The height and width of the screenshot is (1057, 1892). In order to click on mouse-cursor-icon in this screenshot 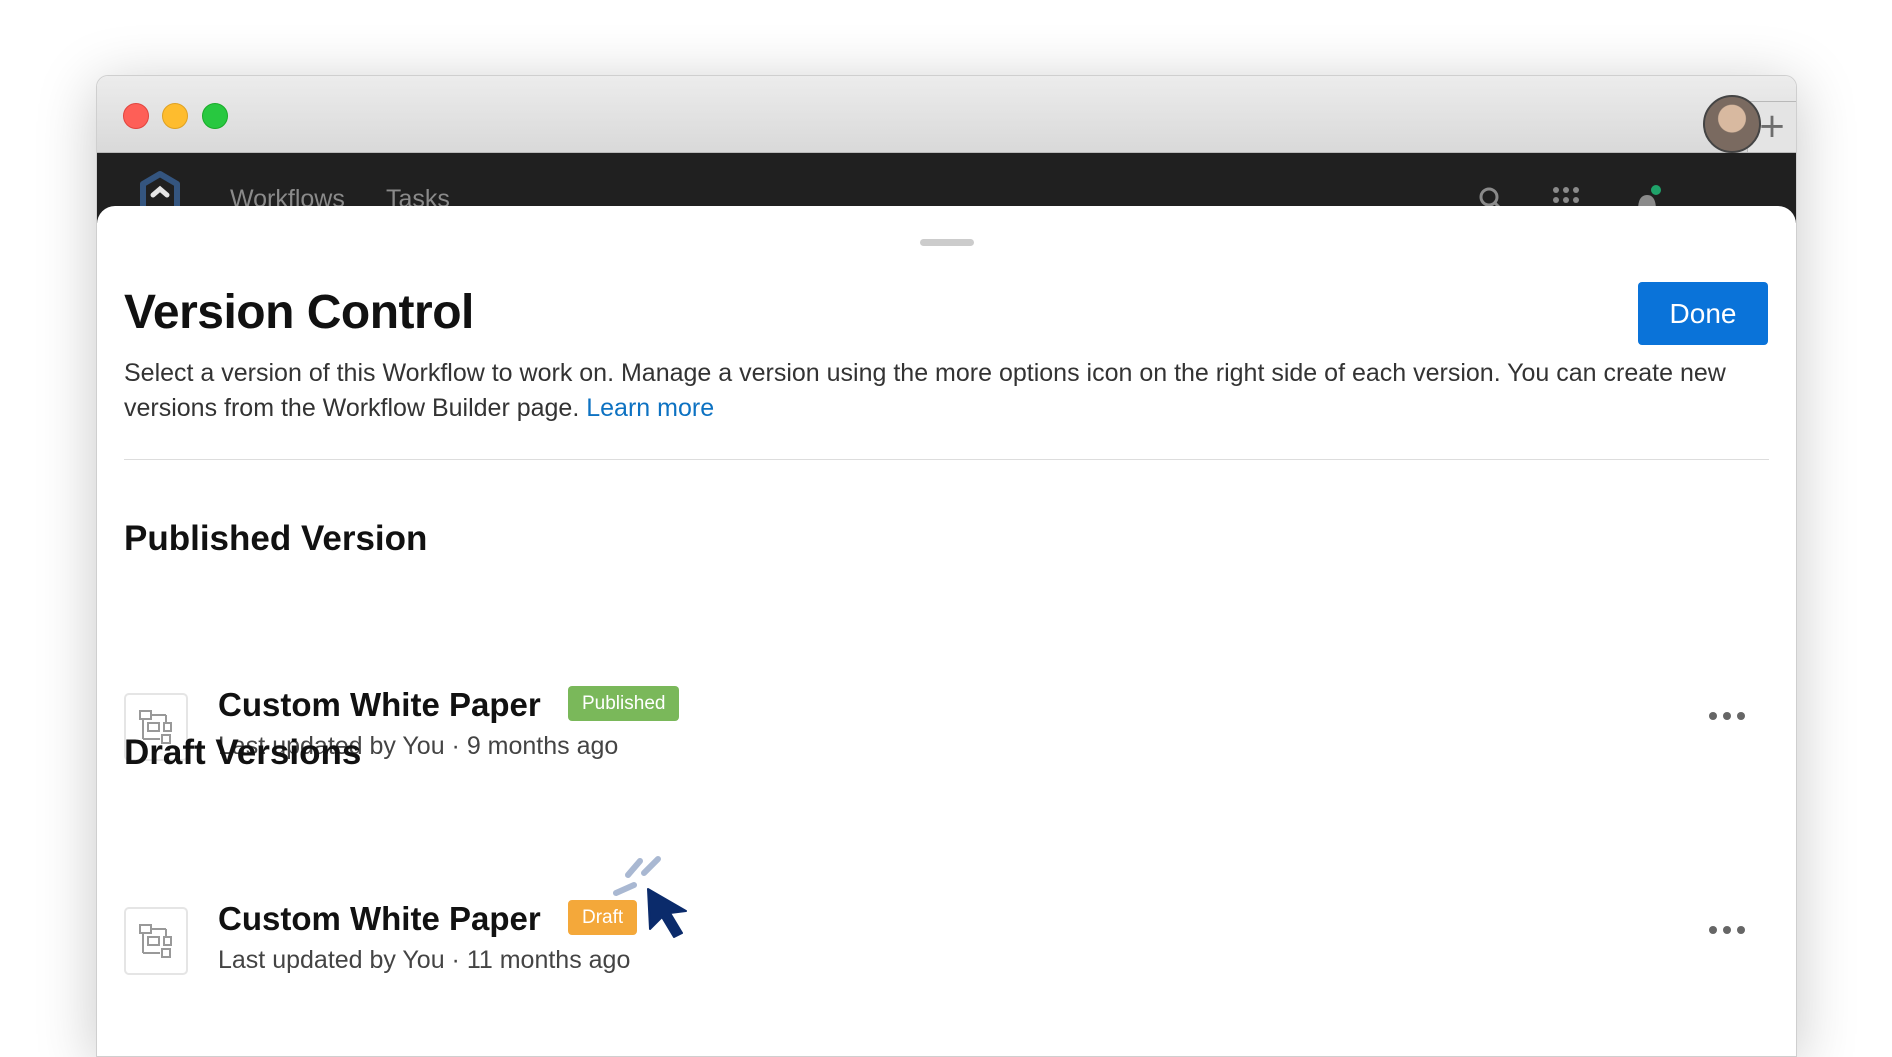, I will do `click(650, 897)`.